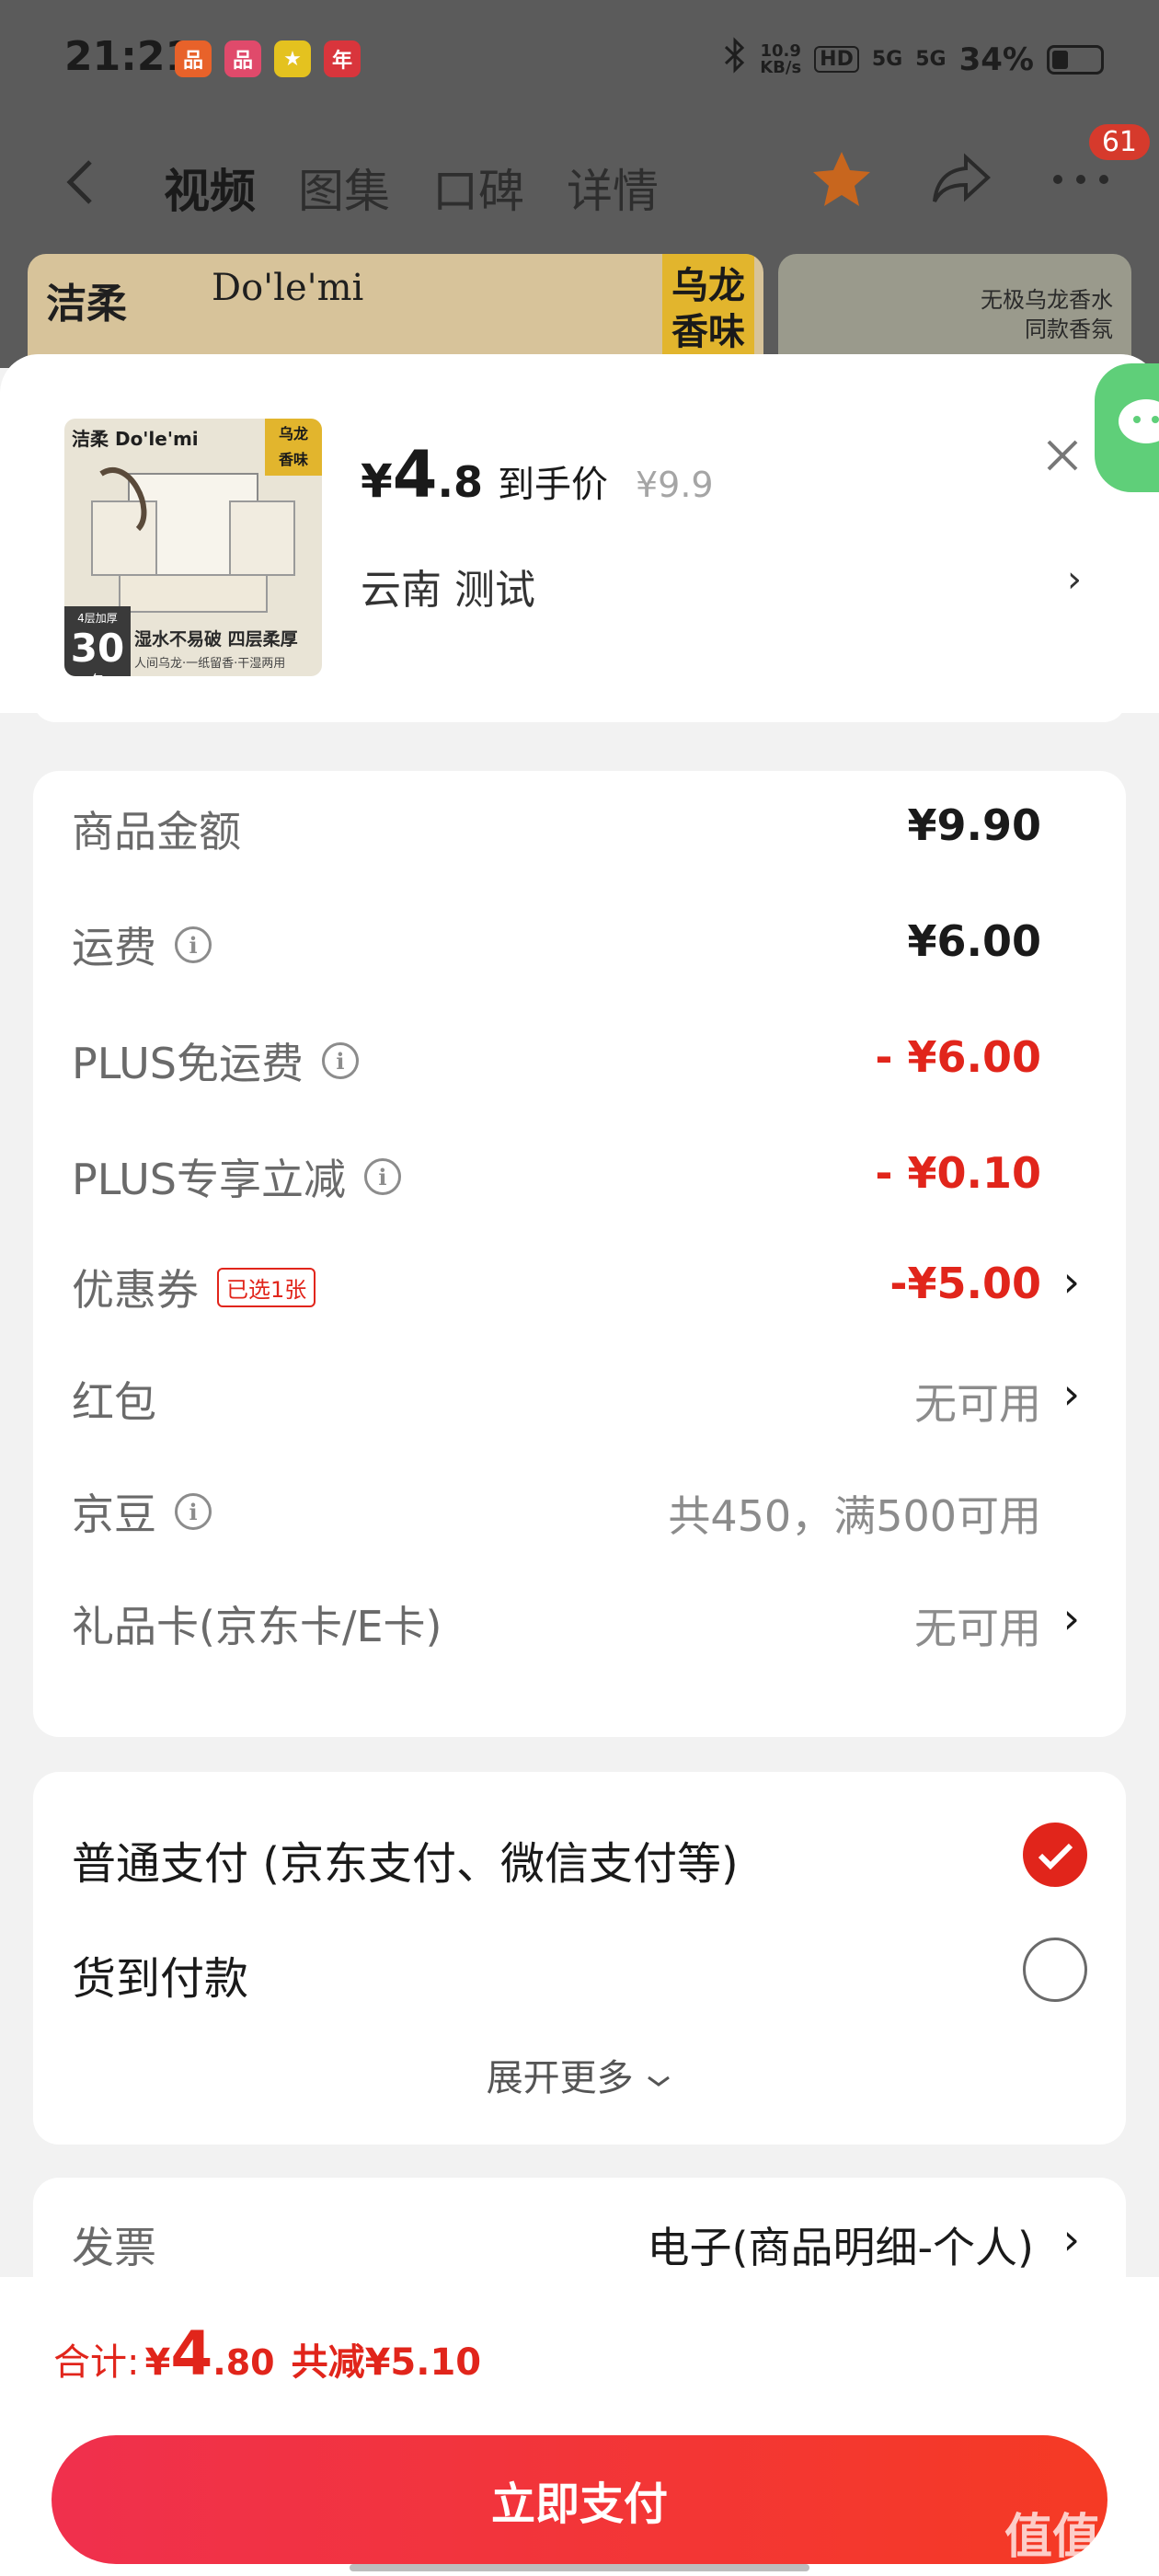 This screenshot has height=2576, width=1159. Describe the element at coordinates (579, 1174) in the screenshot. I see `fee-row-plus-discount: PLUS专享立减 i - ¥0.10` at that location.